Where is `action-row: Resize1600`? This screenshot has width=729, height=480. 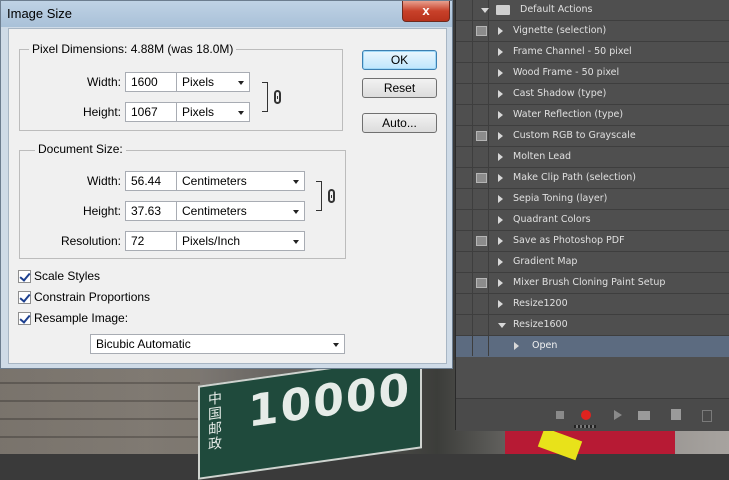 action-row: Resize1600 is located at coordinates (592, 325).